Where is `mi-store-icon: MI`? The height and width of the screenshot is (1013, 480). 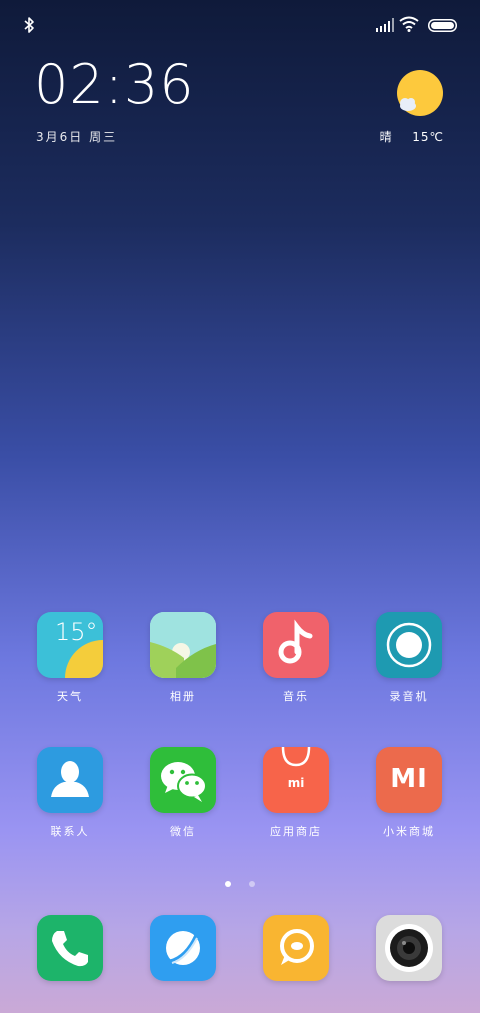
mi-store-icon: MI is located at coordinates (409, 780).